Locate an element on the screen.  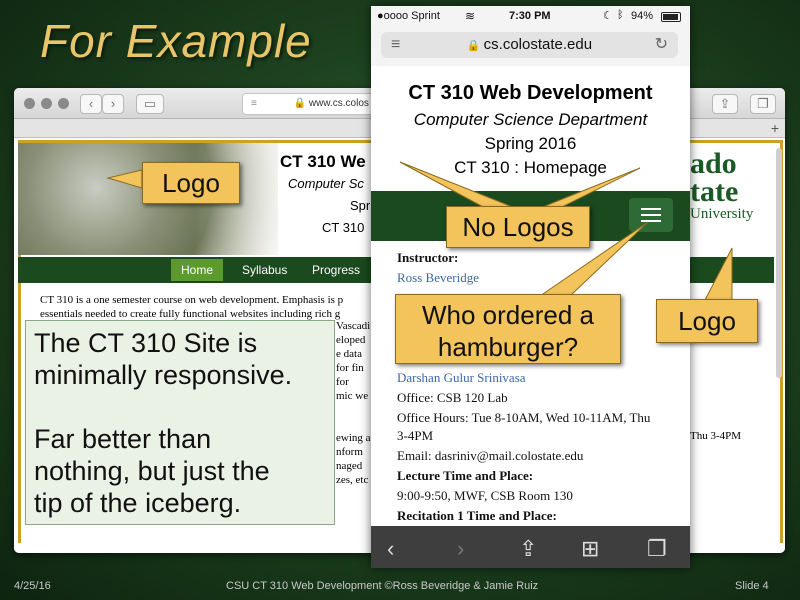
footer-date: 4/25/16 is located at coordinates (32, 586).